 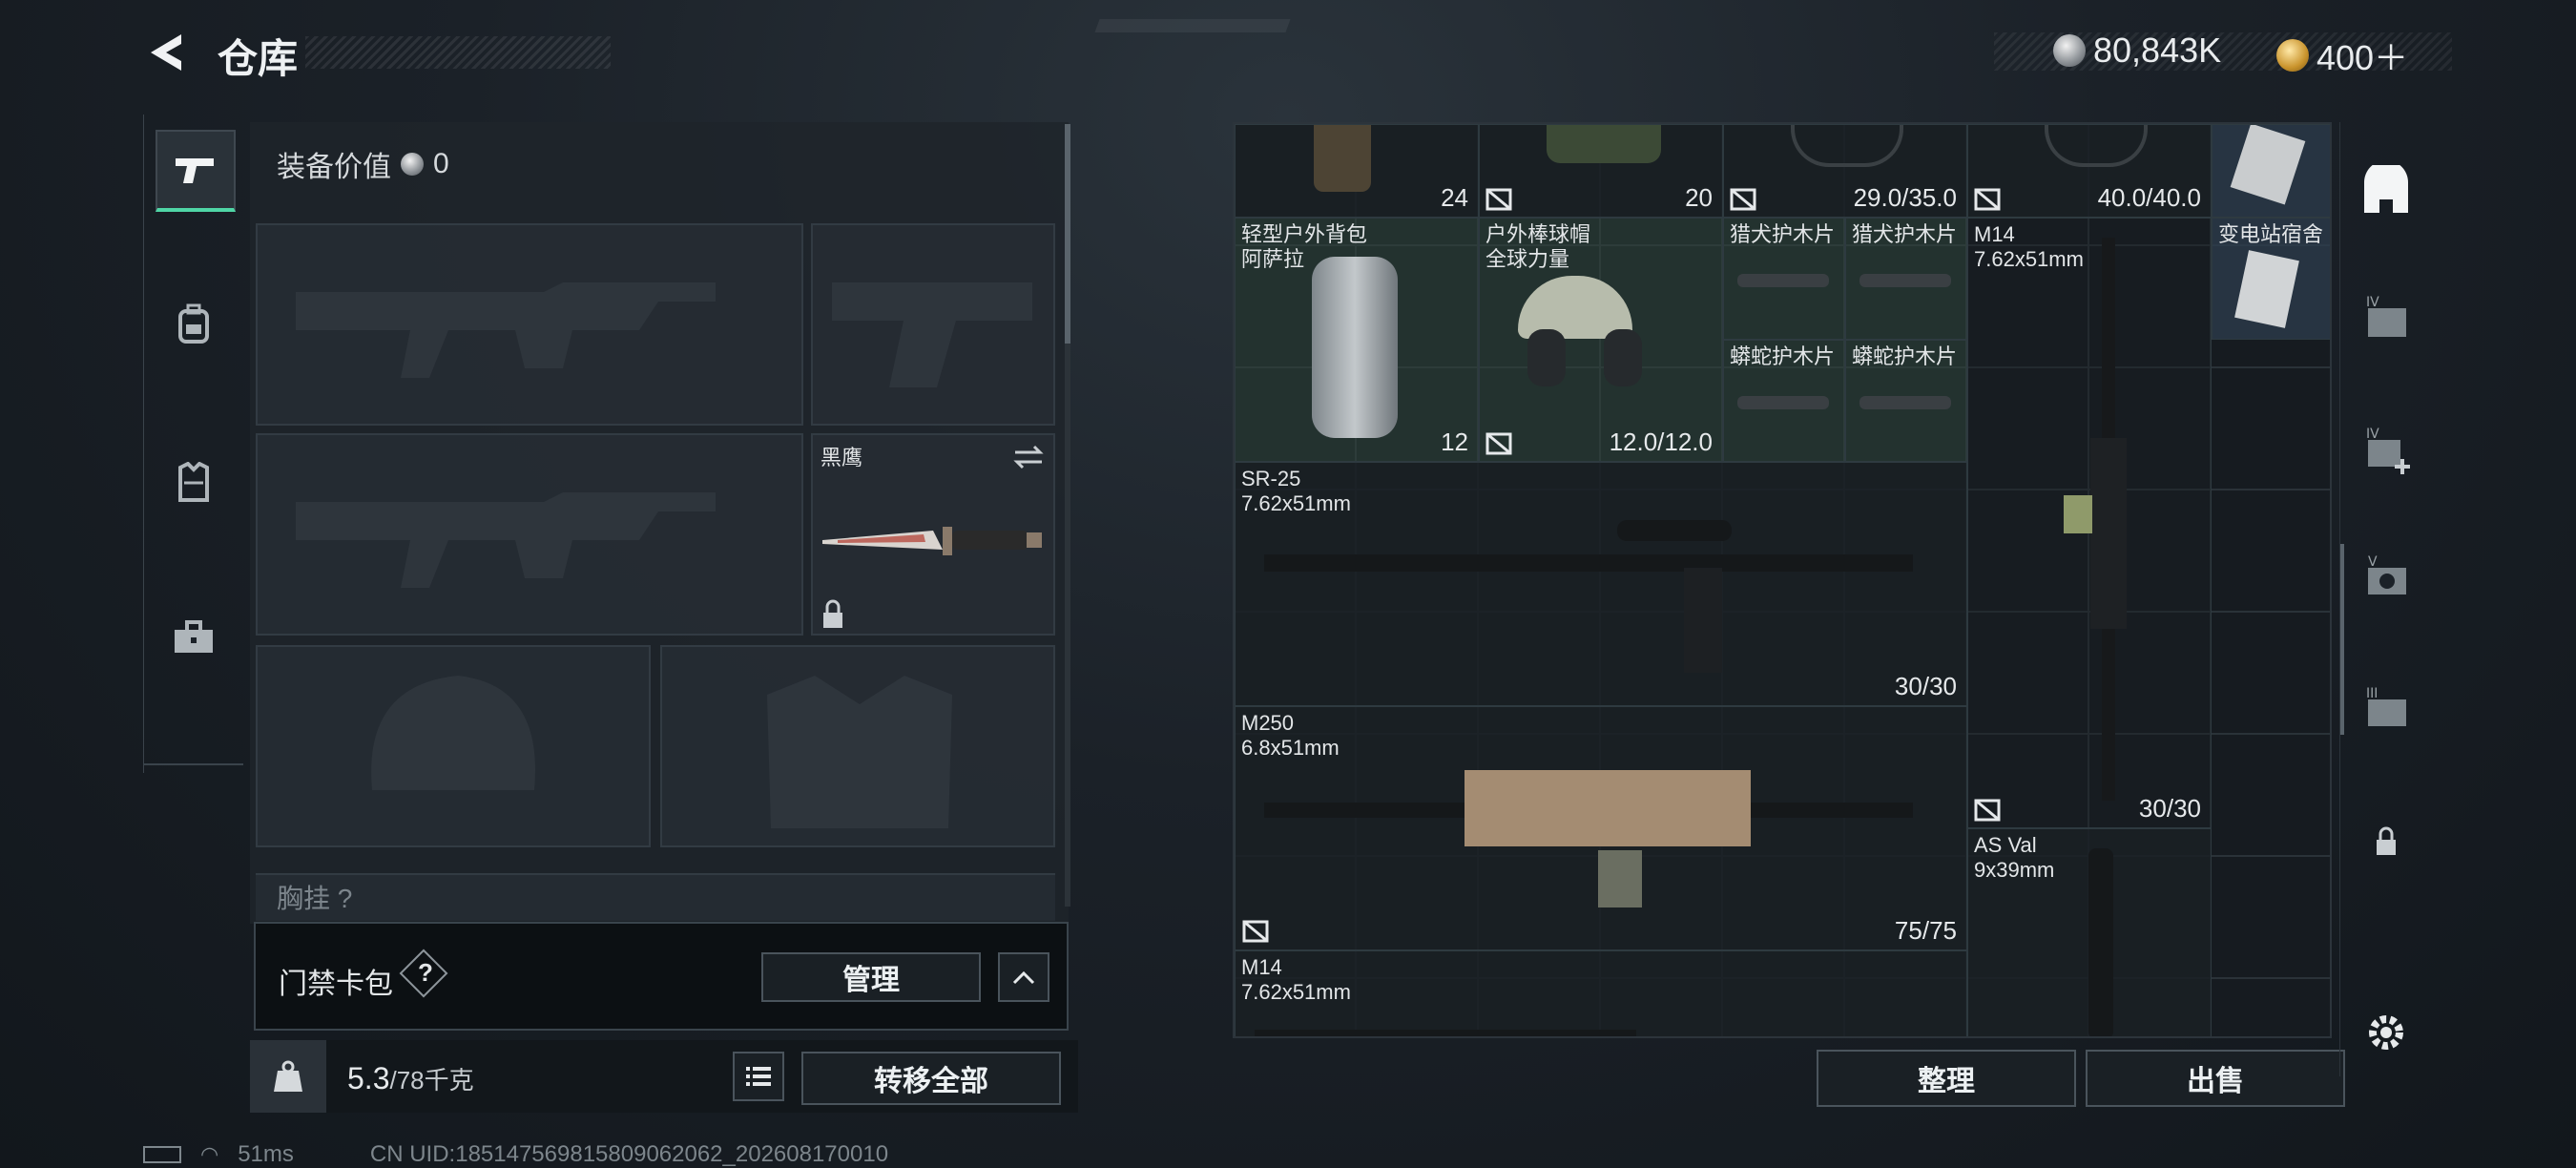 What do you see at coordinates (2271, 234) in the screenshot?
I see `item-name: 变电站宿舍` at bounding box center [2271, 234].